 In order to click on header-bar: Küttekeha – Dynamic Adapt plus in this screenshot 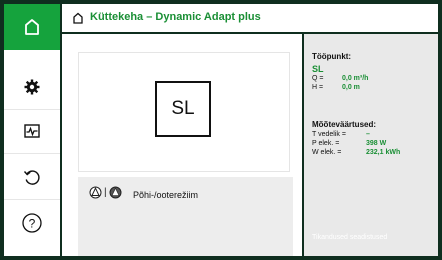, I will do `click(250, 18)`.